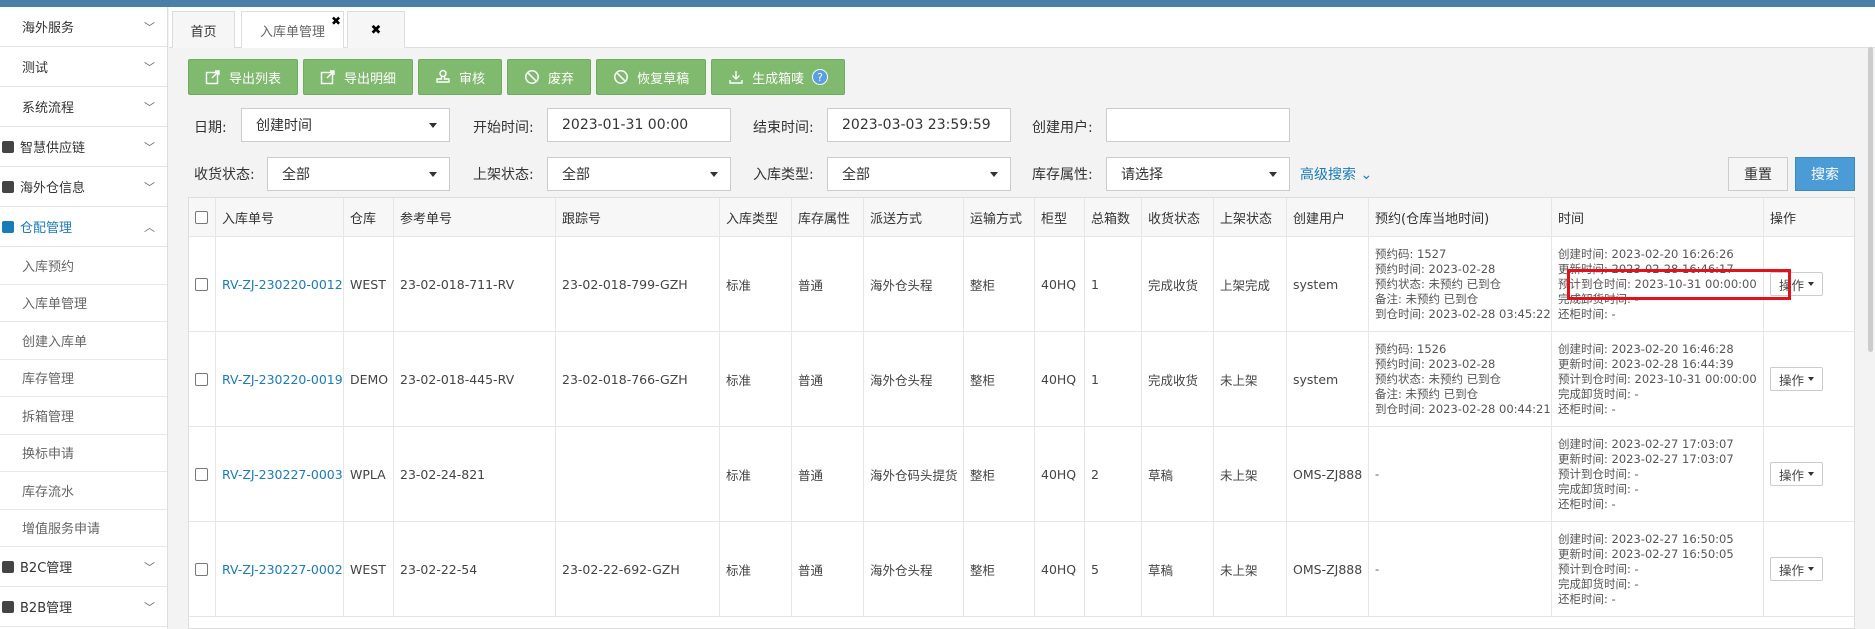 The image size is (1875, 629). Describe the element at coordinates (376, 29) in the screenshot. I see `close-all-tabs-button: ✖` at that location.